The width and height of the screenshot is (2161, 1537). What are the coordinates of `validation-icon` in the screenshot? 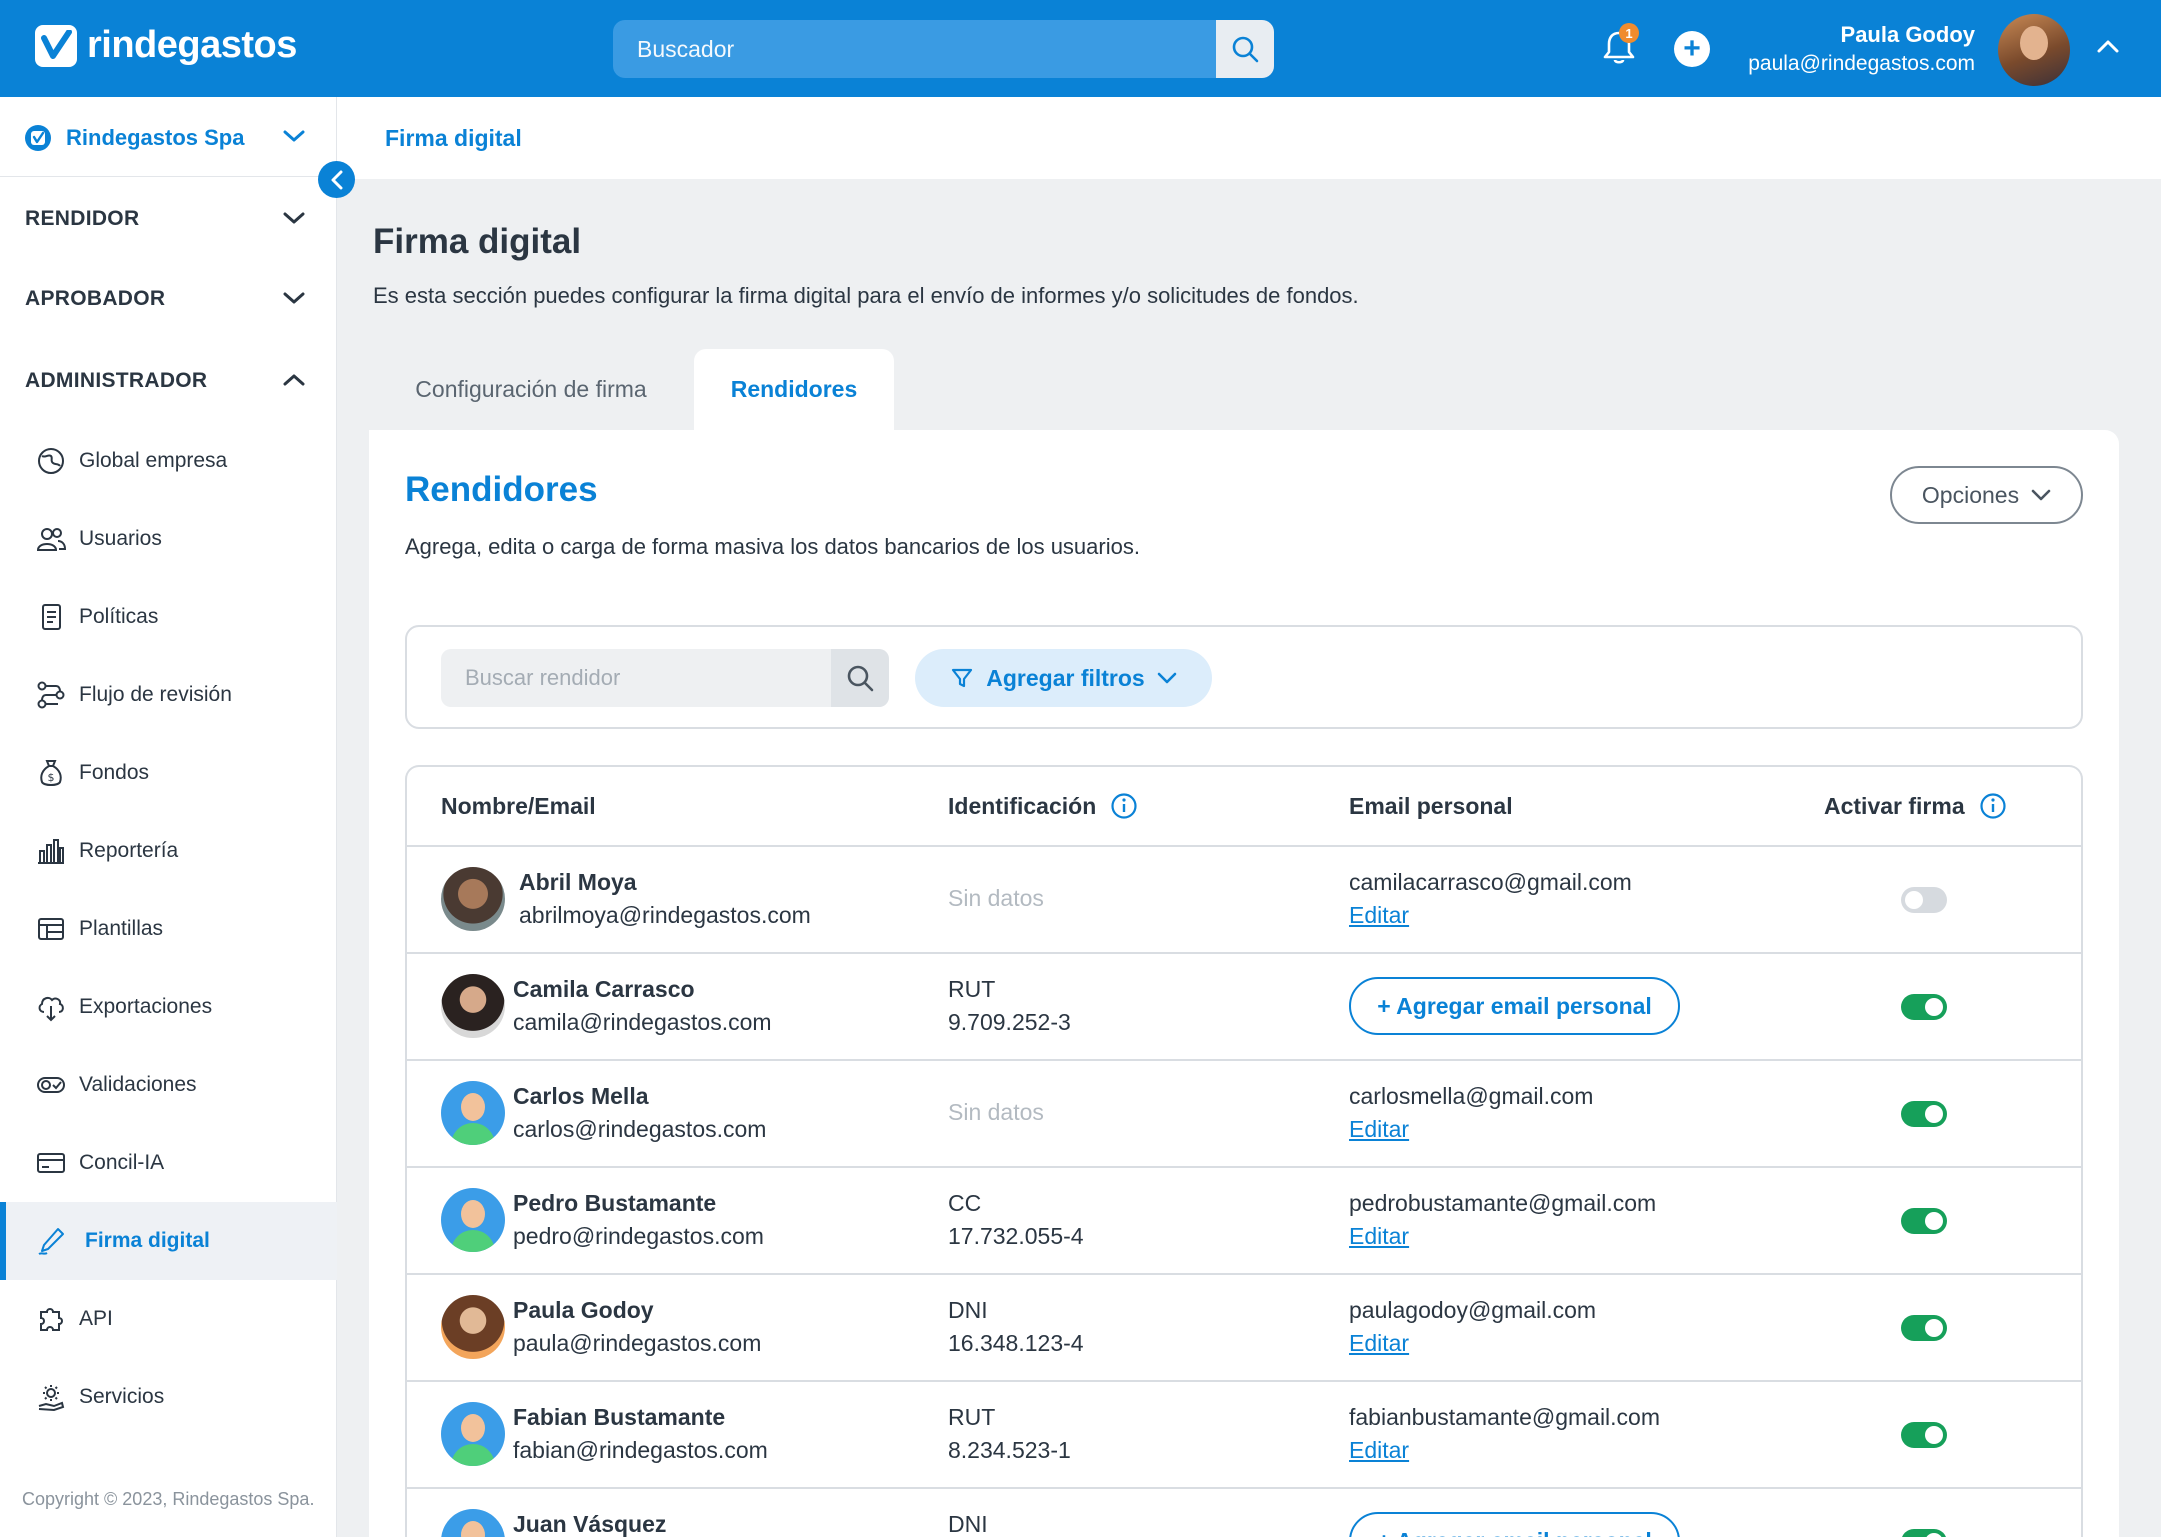 It's located at (51, 1085).